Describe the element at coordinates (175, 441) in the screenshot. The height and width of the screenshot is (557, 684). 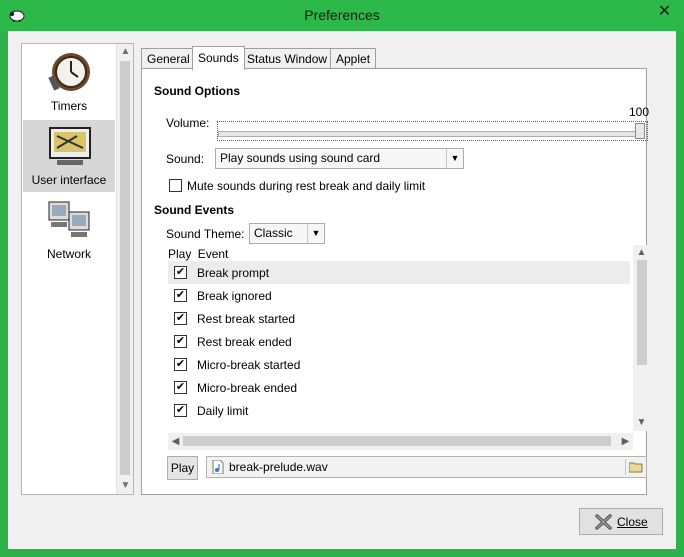
I see `scroll-left-icon: ◀` at that location.